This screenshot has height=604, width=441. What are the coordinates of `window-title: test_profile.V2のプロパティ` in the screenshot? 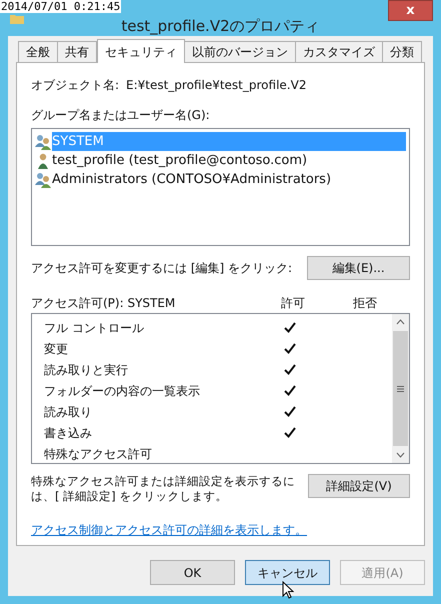 It's located at (220, 26).